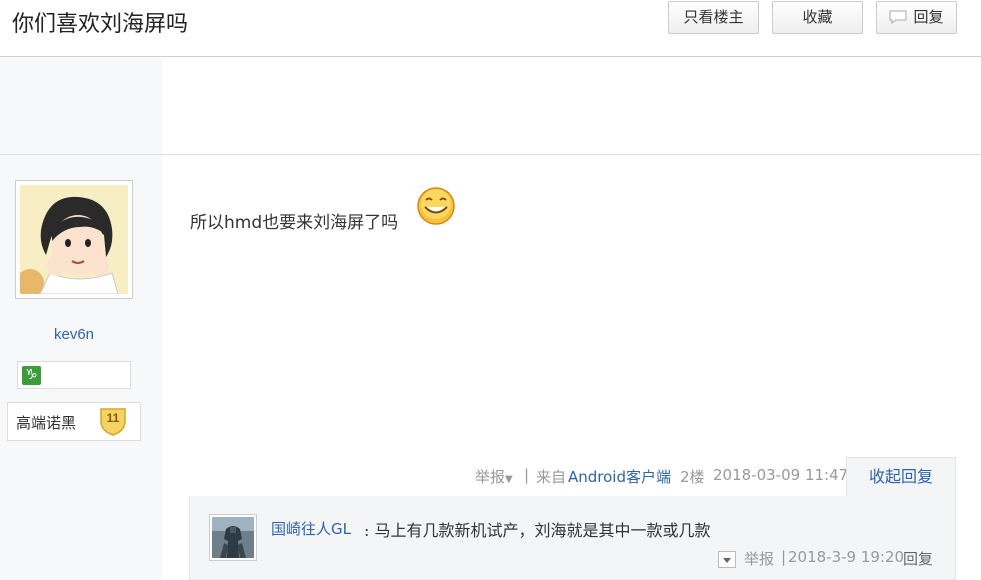 The image size is (981, 580). What do you see at coordinates (918, 558) in the screenshot?
I see `reply-reply-link: 回复` at bounding box center [918, 558].